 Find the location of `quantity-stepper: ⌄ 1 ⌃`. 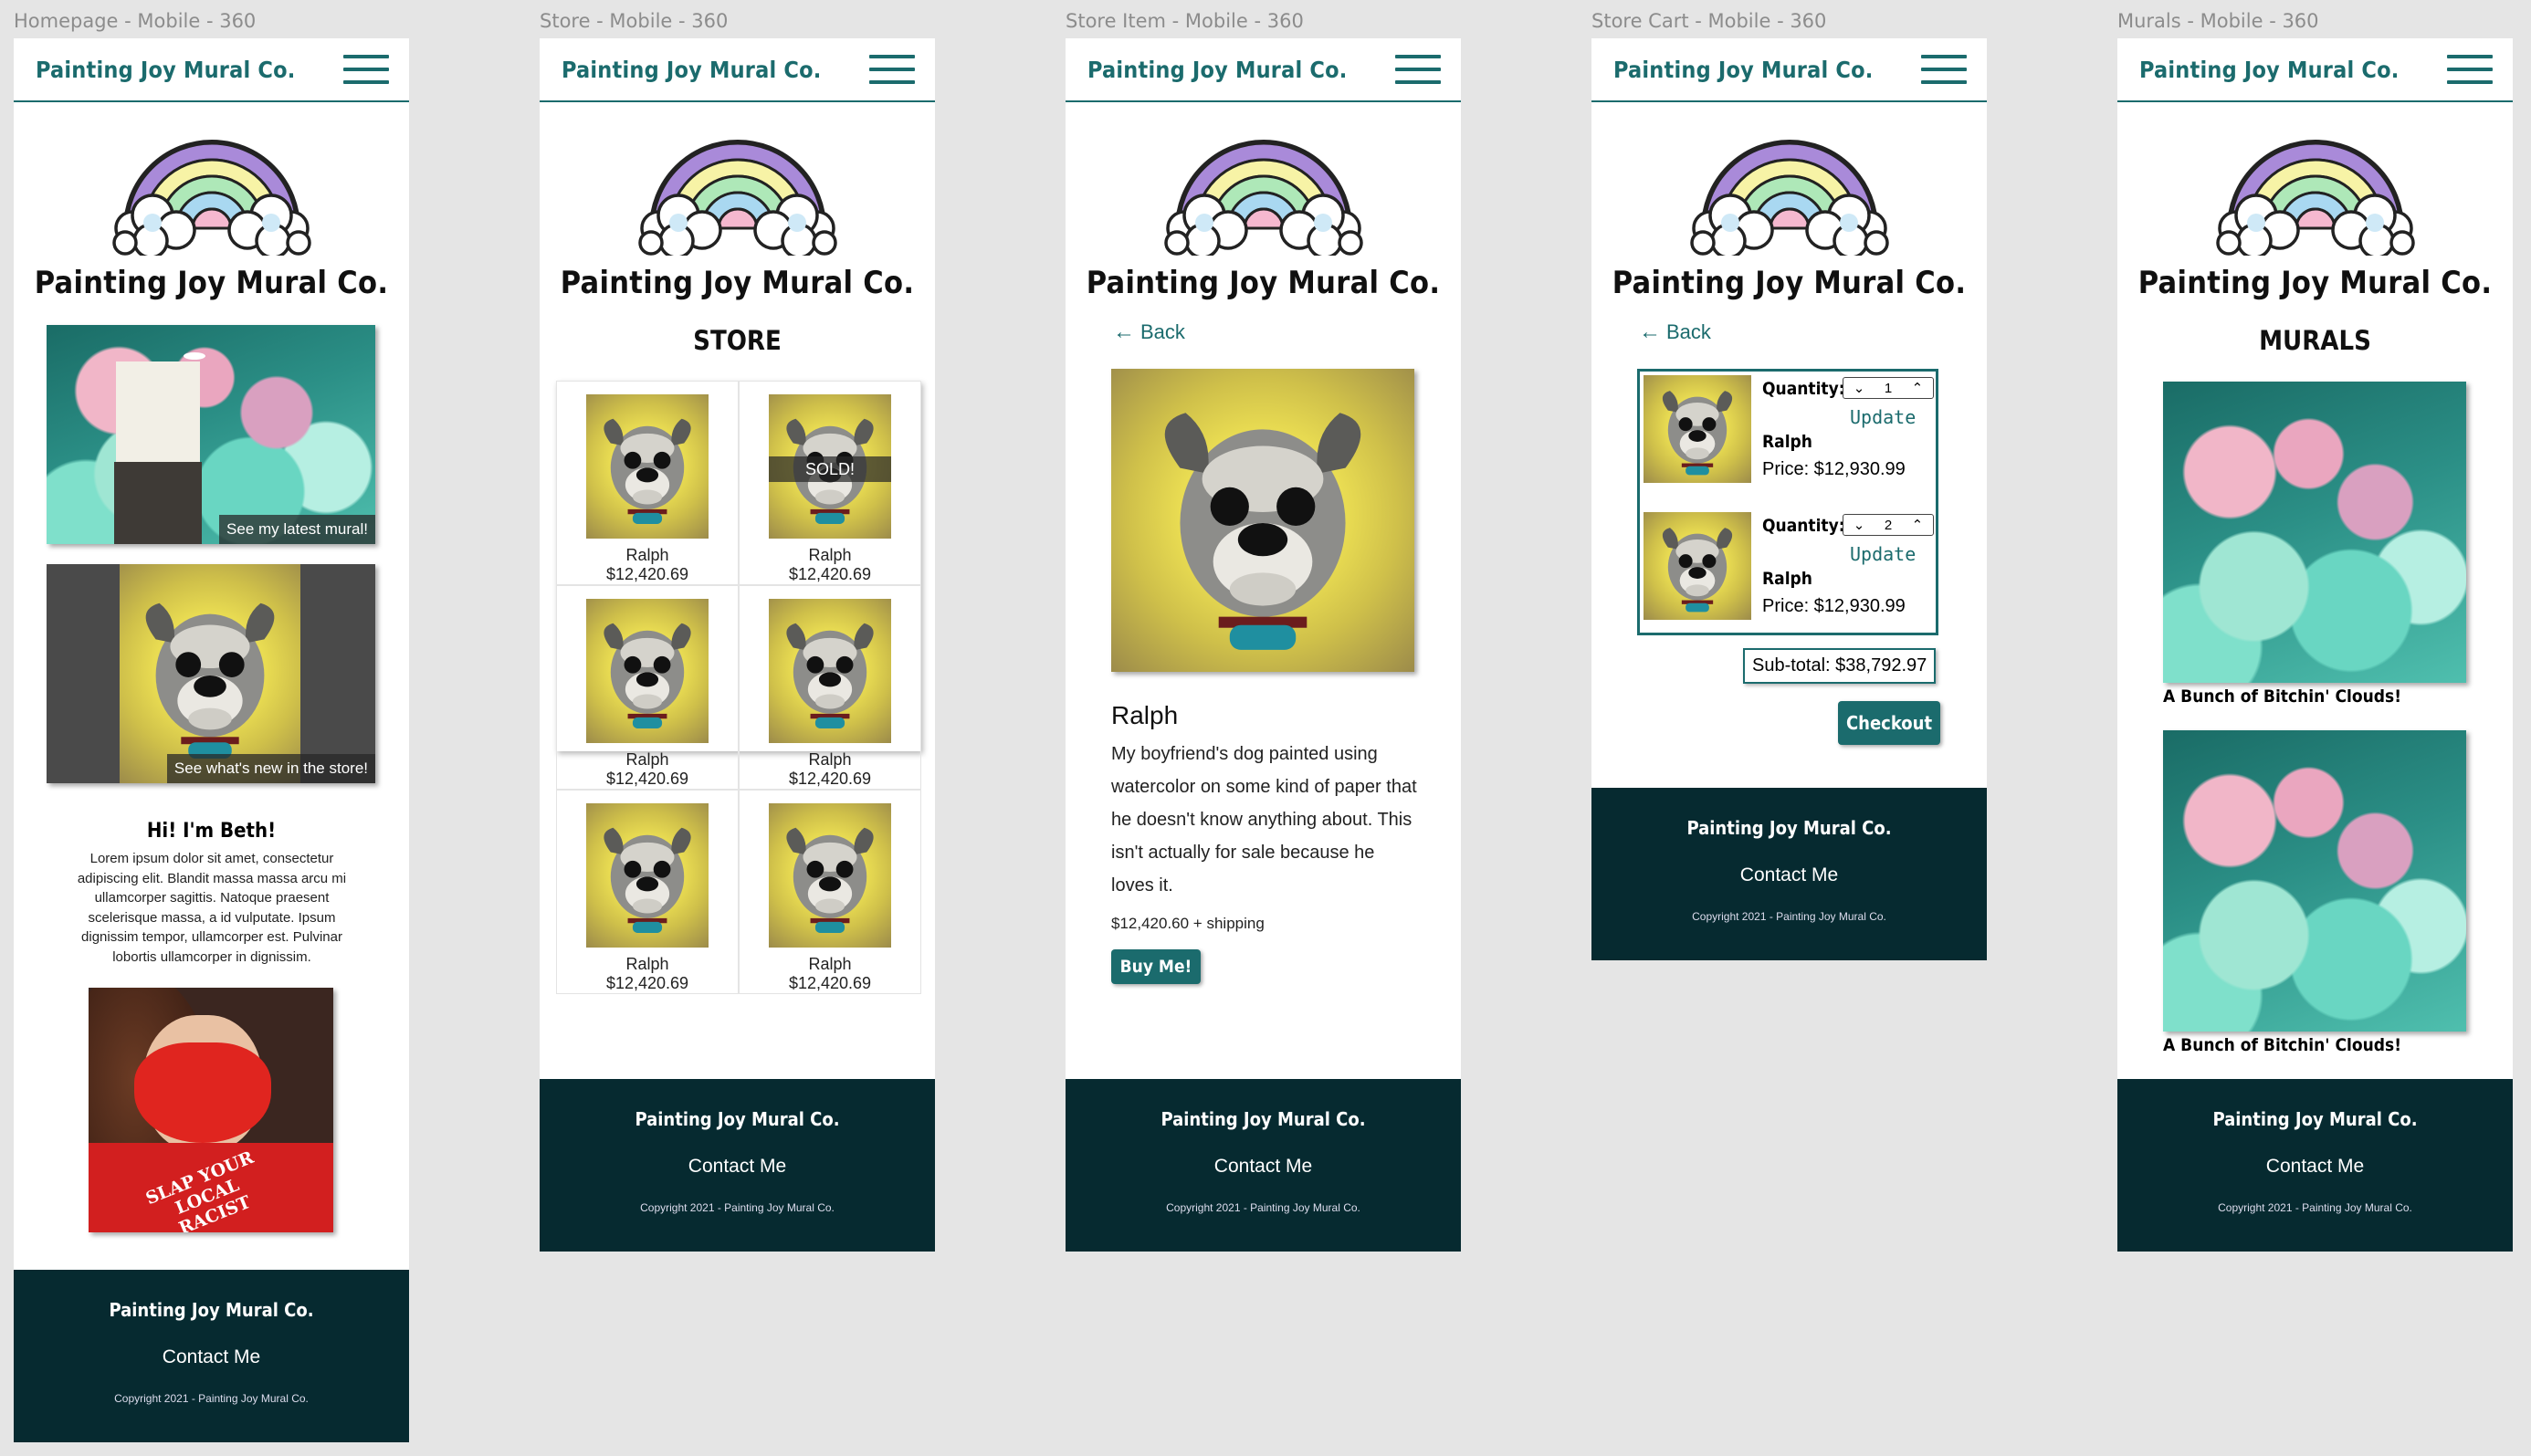

quantity-stepper: ⌄ 1 ⌃ is located at coordinates (1888, 388).